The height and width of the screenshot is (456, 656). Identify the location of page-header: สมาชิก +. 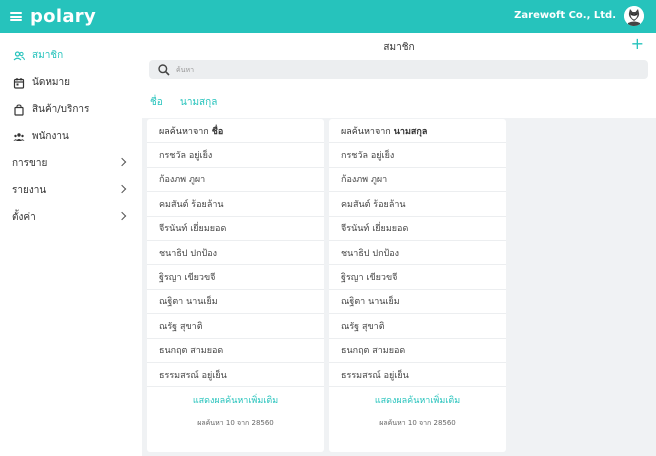
(399, 46).